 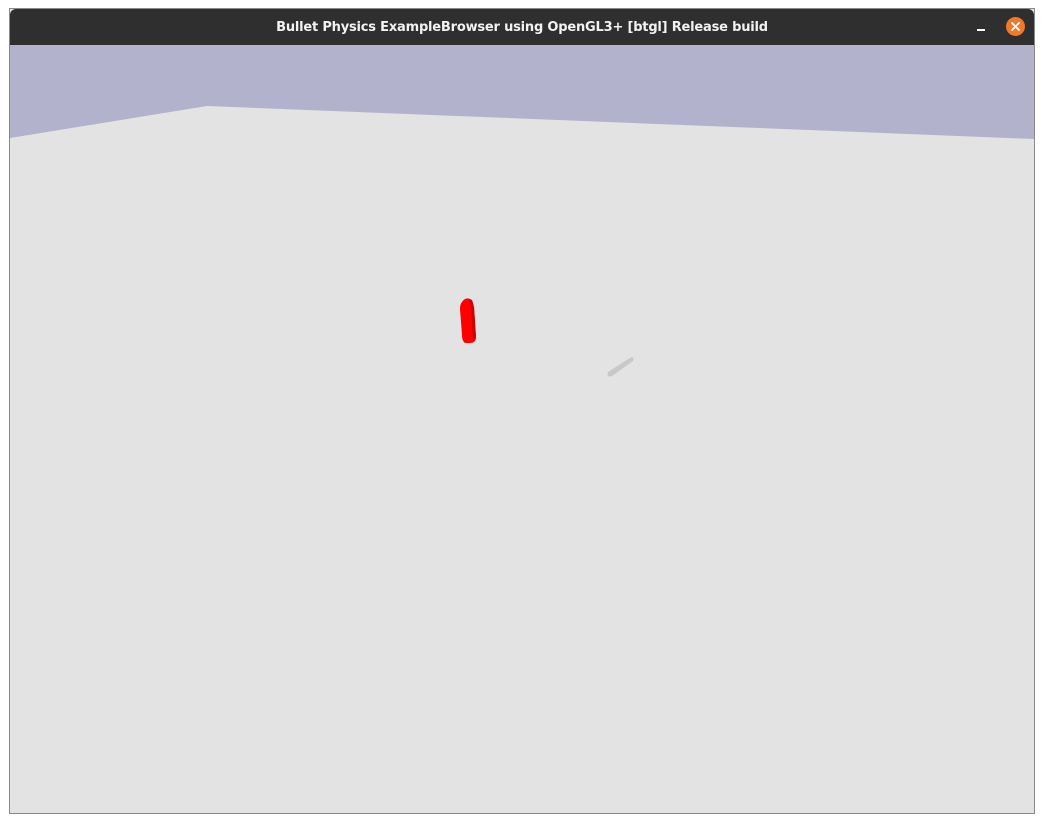 I want to click on minimize-icon, so click(x=981, y=30).